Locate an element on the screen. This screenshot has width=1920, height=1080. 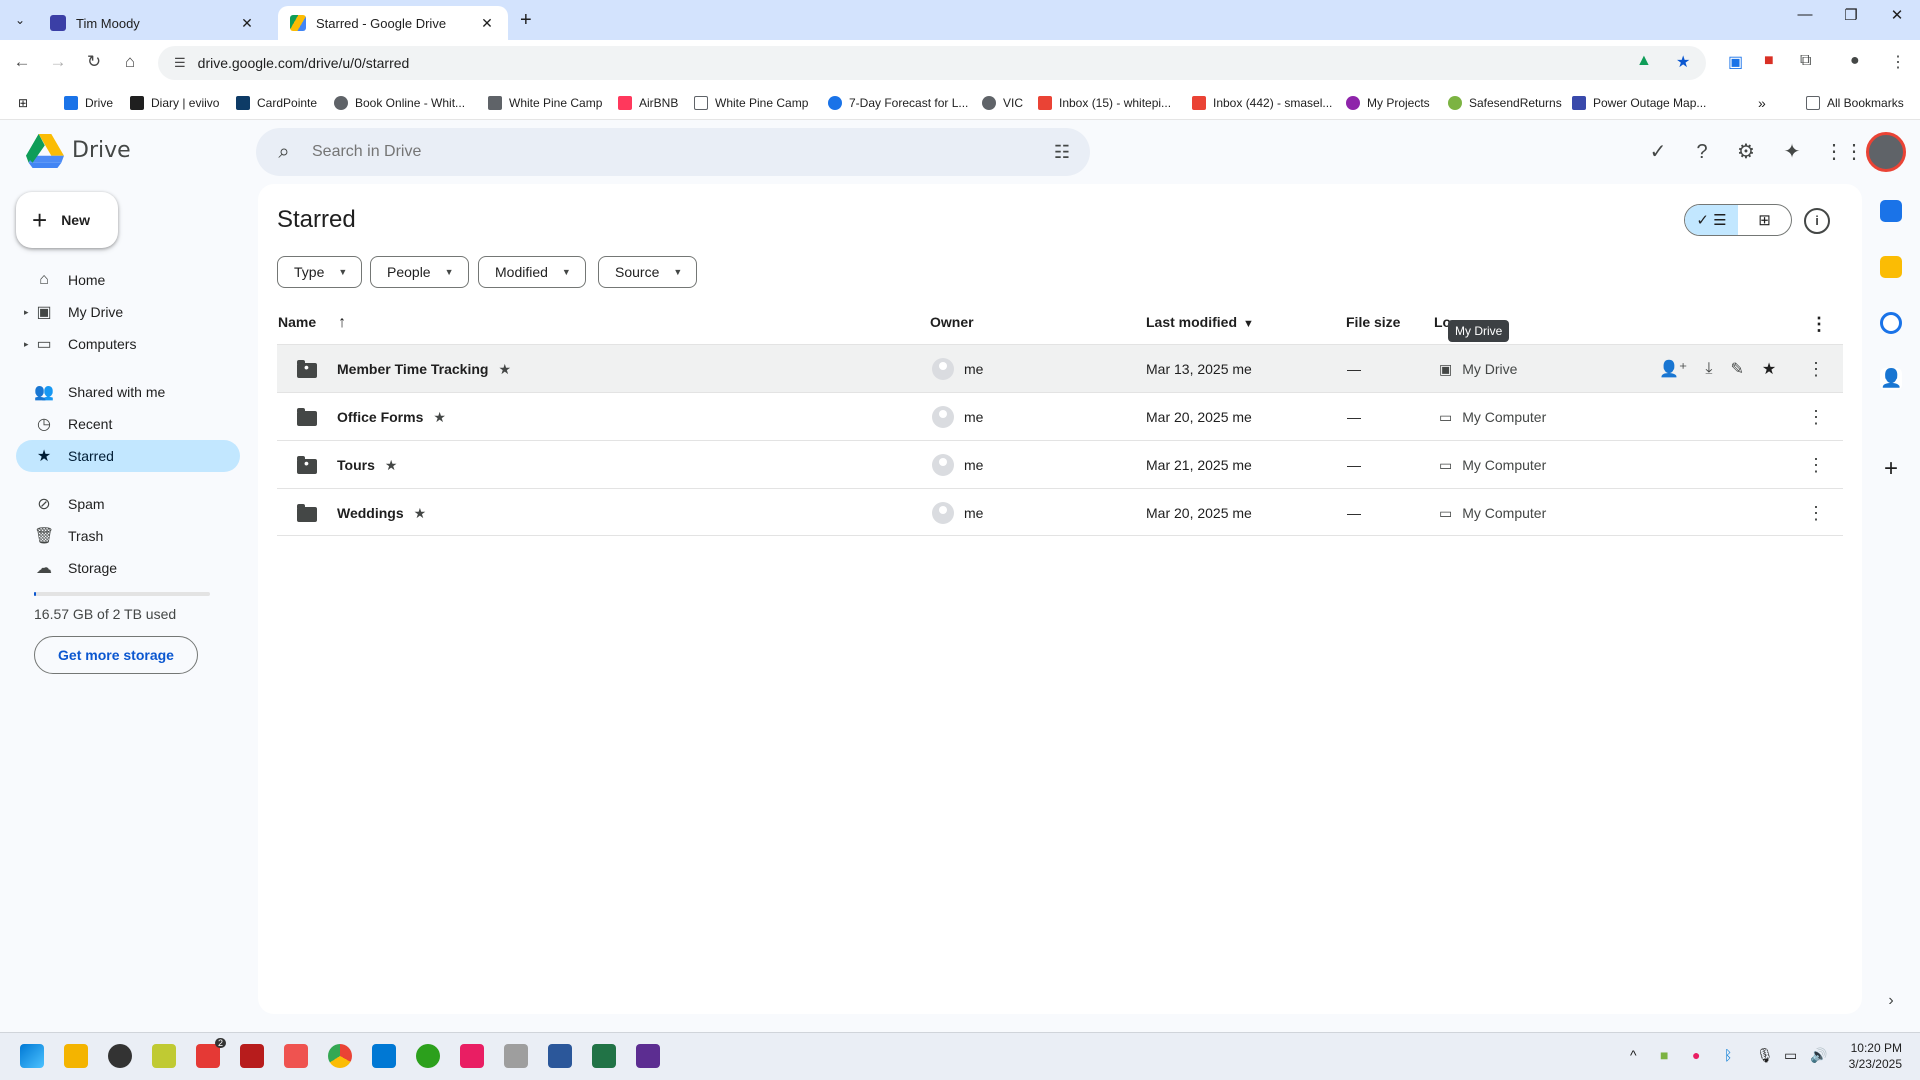
filter-modified-chip: Modified ▼ is located at coordinates (532, 272).